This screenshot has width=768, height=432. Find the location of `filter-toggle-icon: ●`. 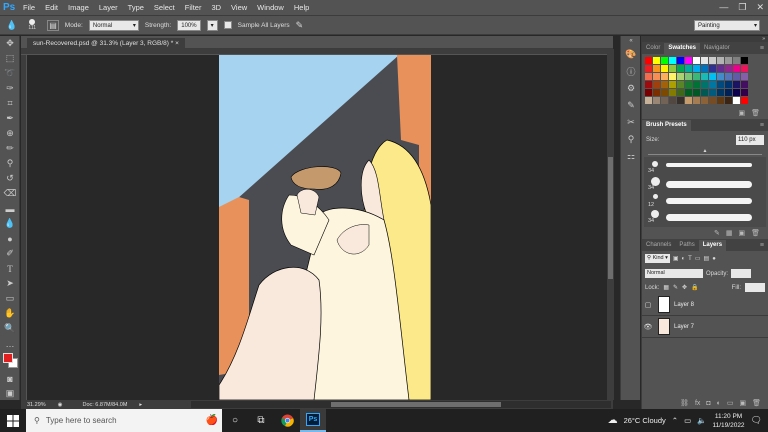

filter-toggle-icon: ● is located at coordinates (714, 259).